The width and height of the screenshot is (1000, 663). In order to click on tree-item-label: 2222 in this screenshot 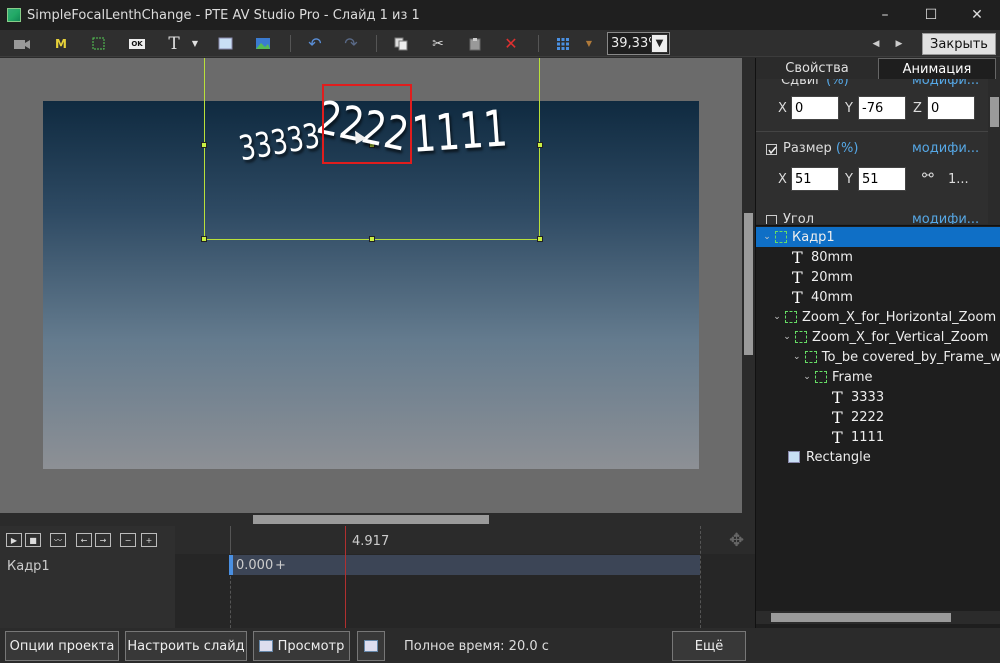, I will do `click(868, 417)`.